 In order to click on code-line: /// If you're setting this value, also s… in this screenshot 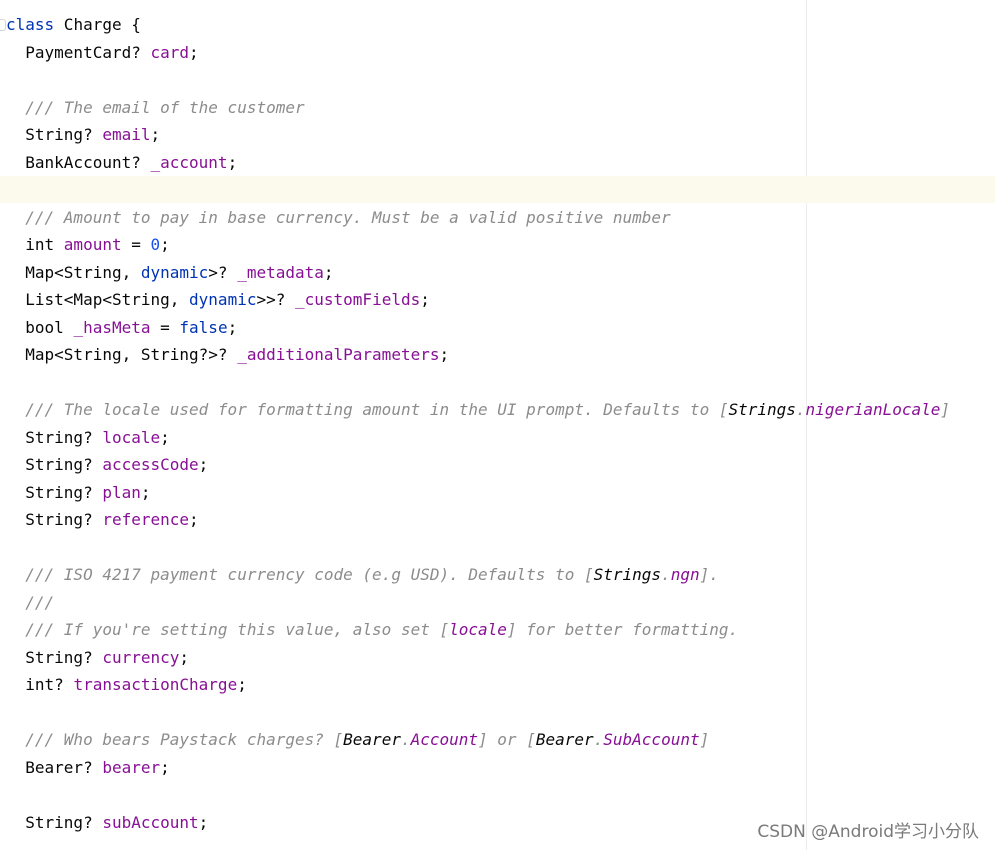, I will do `click(478, 630)`.